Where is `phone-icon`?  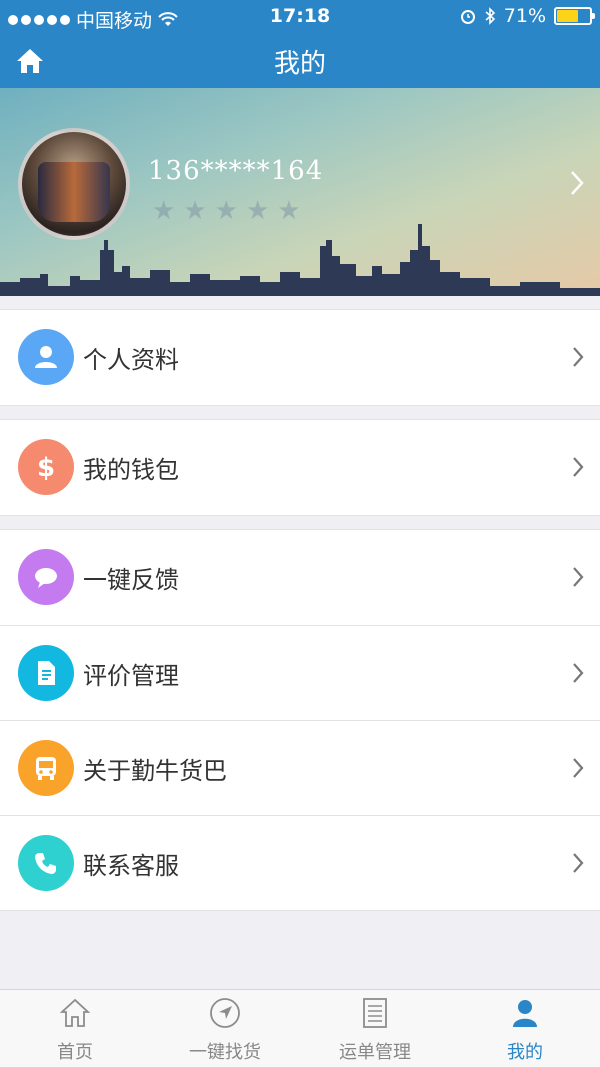 phone-icon is located at coordinates (46, 863).